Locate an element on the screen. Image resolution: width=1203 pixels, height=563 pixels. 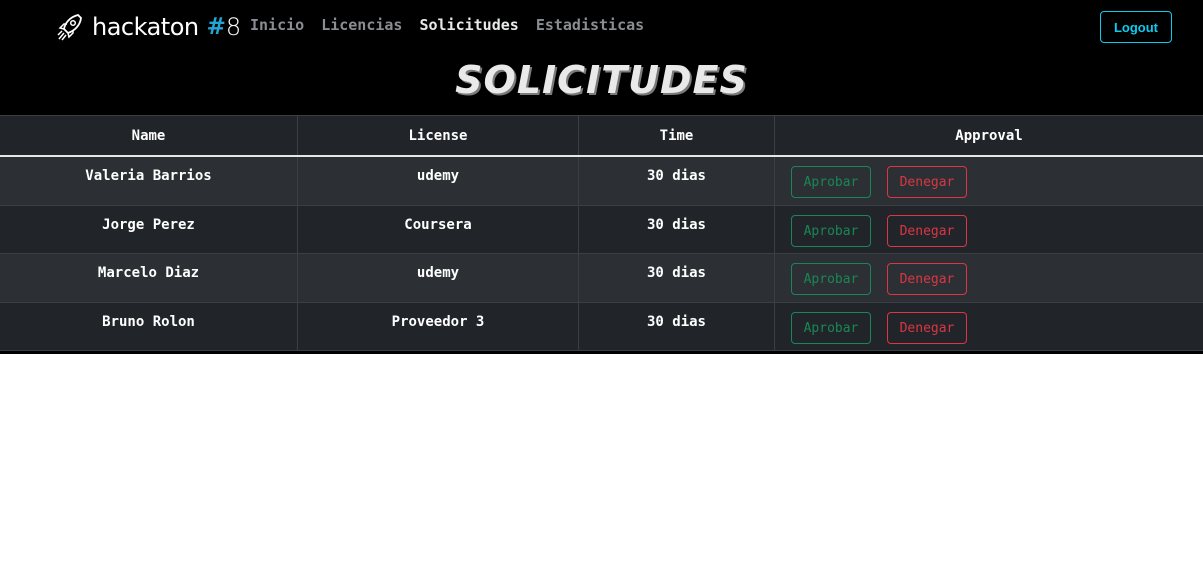
brand-hash: # is located at coordinates (216, 27).